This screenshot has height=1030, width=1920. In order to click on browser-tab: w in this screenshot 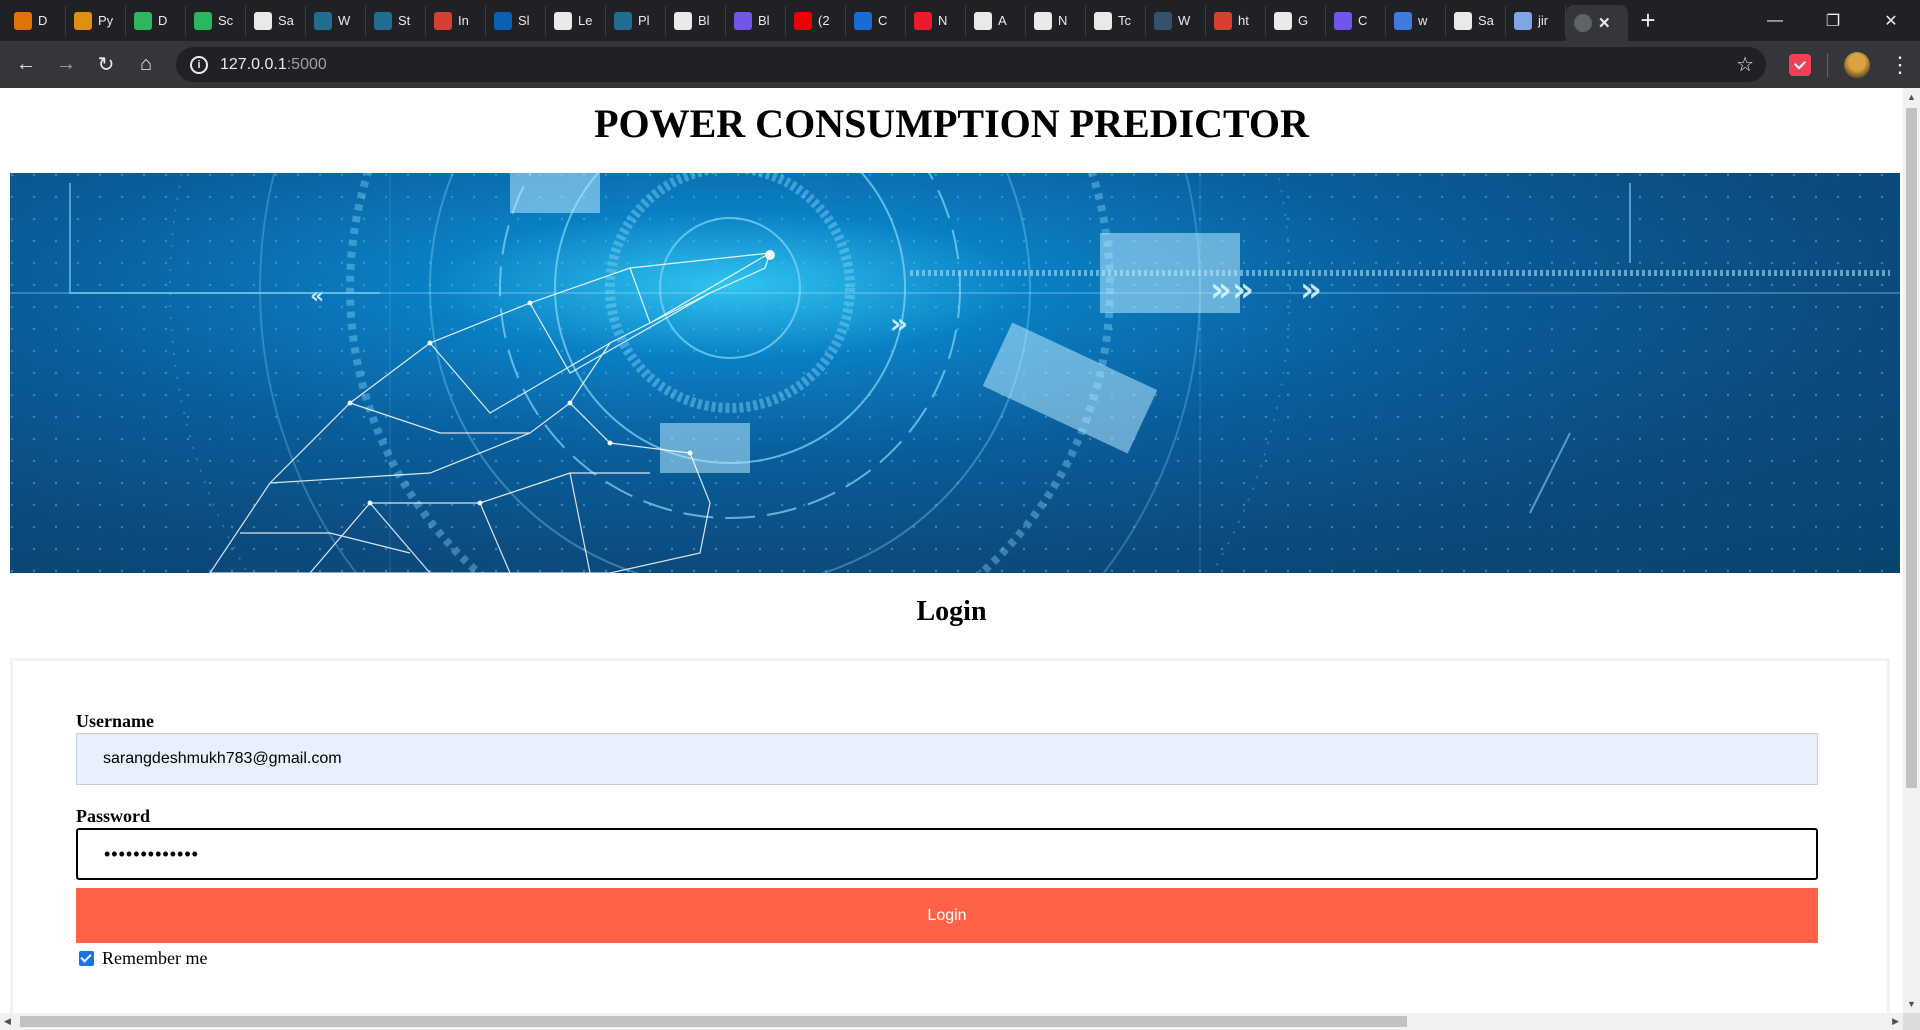, I will do `click(1416, 20)`.